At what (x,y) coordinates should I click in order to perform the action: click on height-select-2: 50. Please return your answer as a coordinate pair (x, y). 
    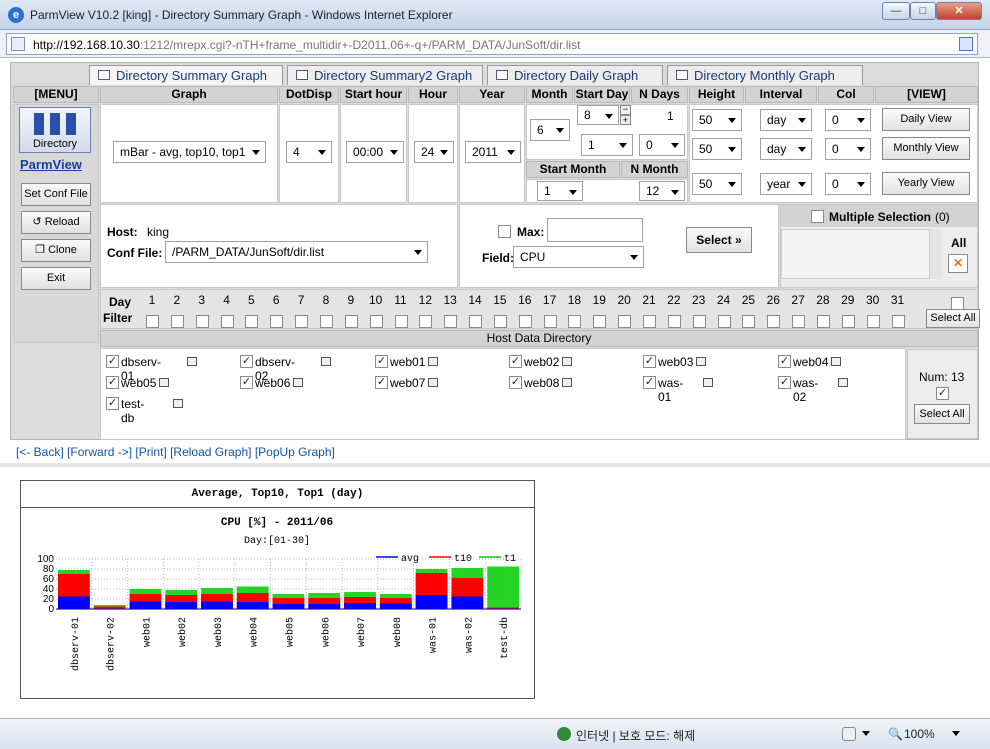
    Looking at the image, I should click on (717, 149).